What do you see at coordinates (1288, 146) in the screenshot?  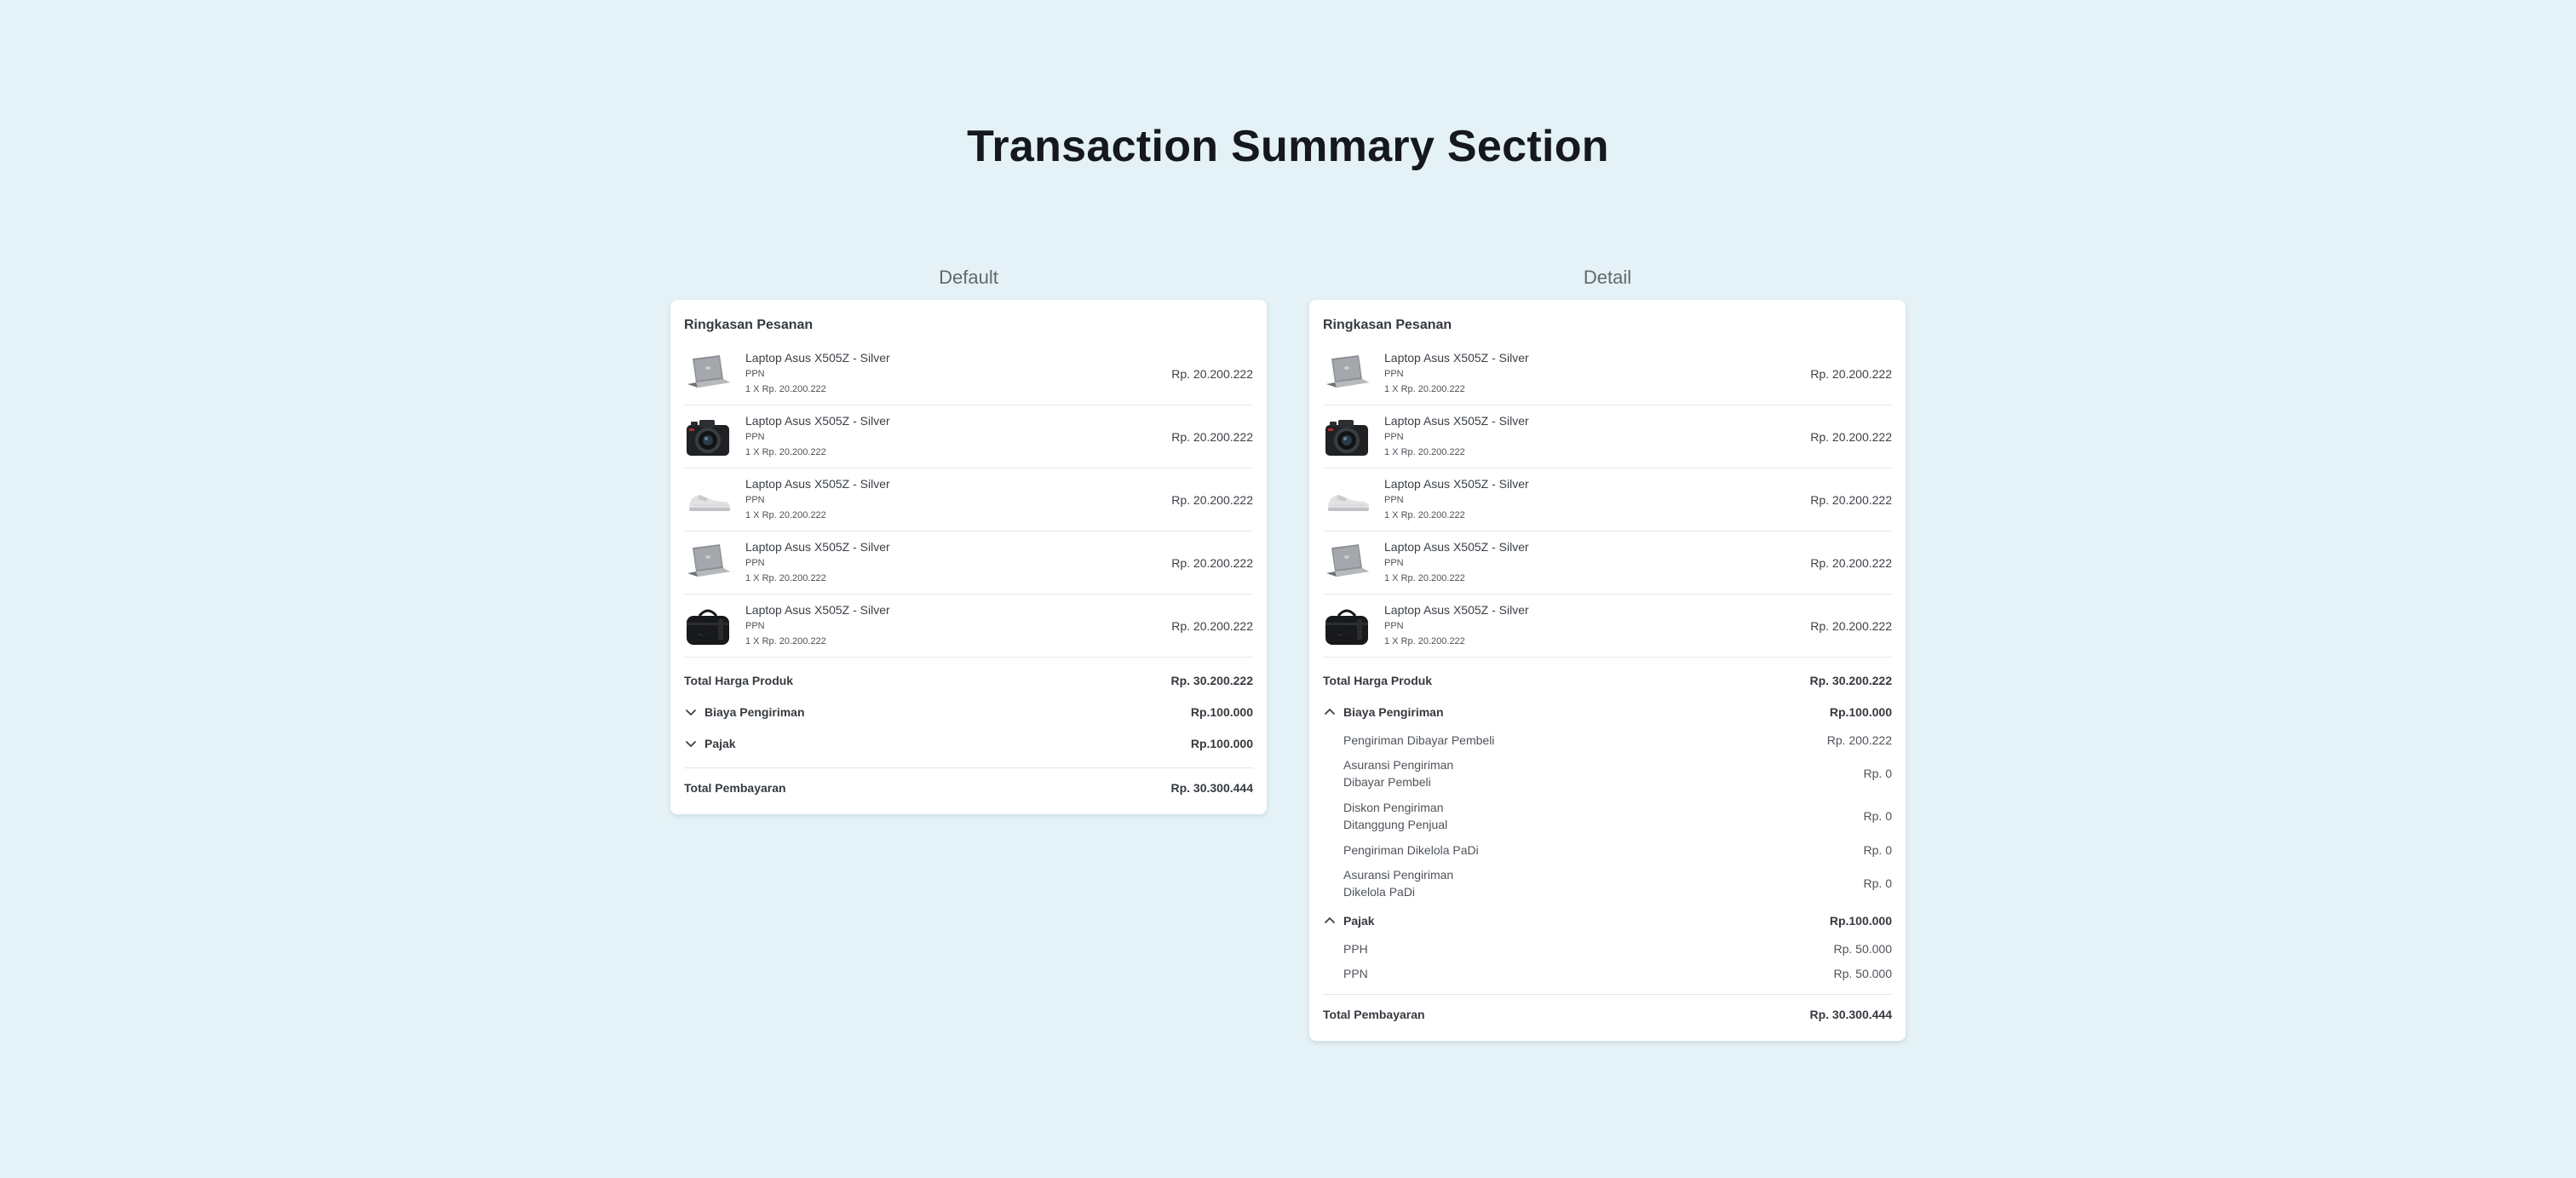 I see `page-title: Transaction Summary Section` at bounding box center [1288, 146].